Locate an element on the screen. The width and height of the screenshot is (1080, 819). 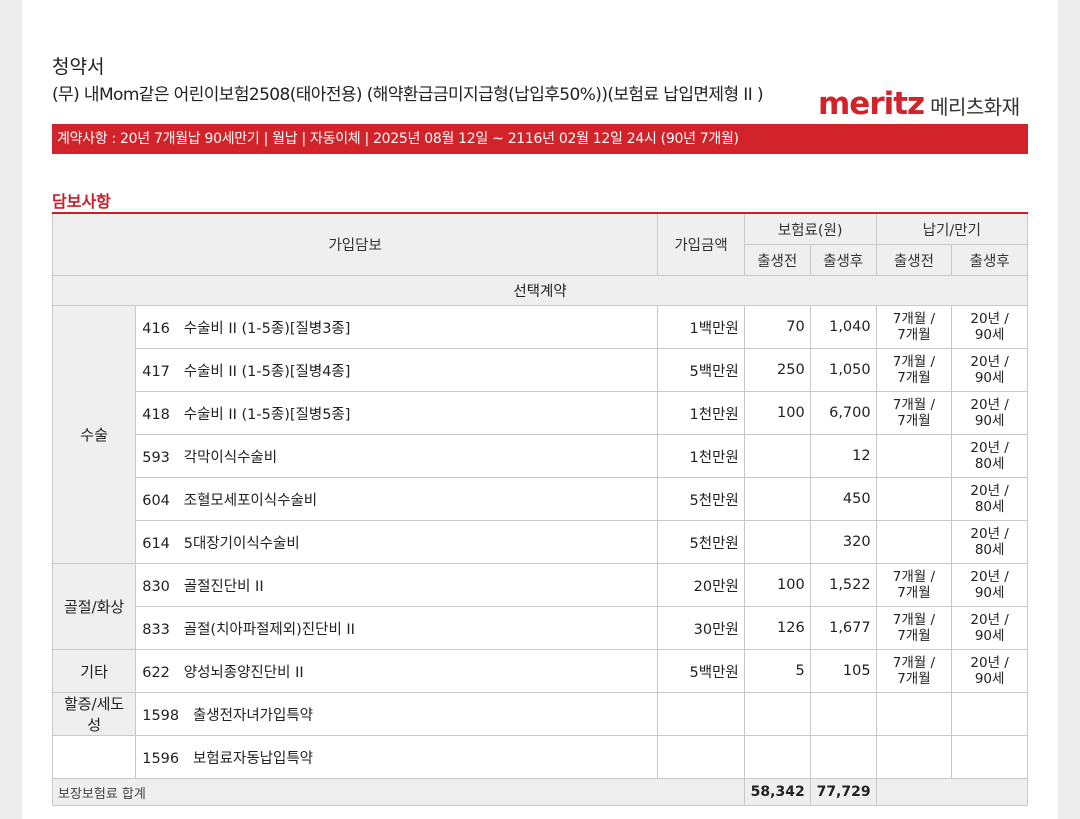
coverage-name-cell: 417 수술비 II (1-5종)[질병4종] is located at coordinates (397, 370).